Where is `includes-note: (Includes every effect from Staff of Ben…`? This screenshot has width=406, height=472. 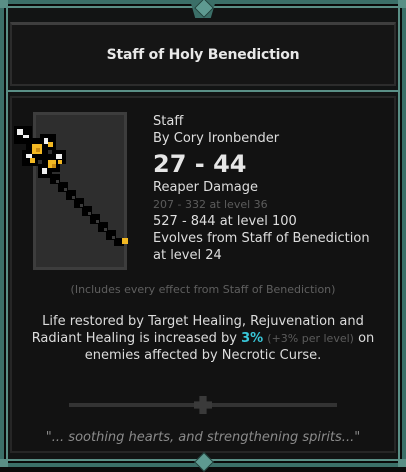 includes-note: (Includes every effect from Staff of Ben… is located at coordinates (203, 289).